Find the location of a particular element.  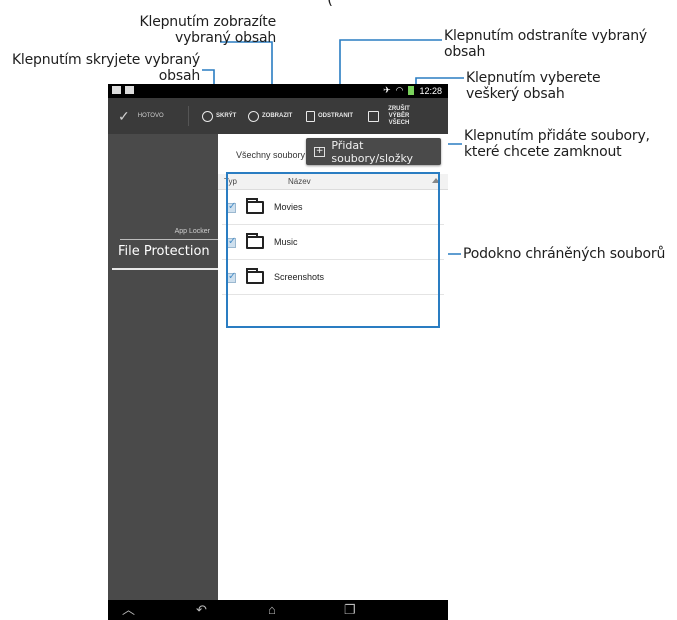

nav-home-icon: ⌂ is located at coordinates (272, 610).